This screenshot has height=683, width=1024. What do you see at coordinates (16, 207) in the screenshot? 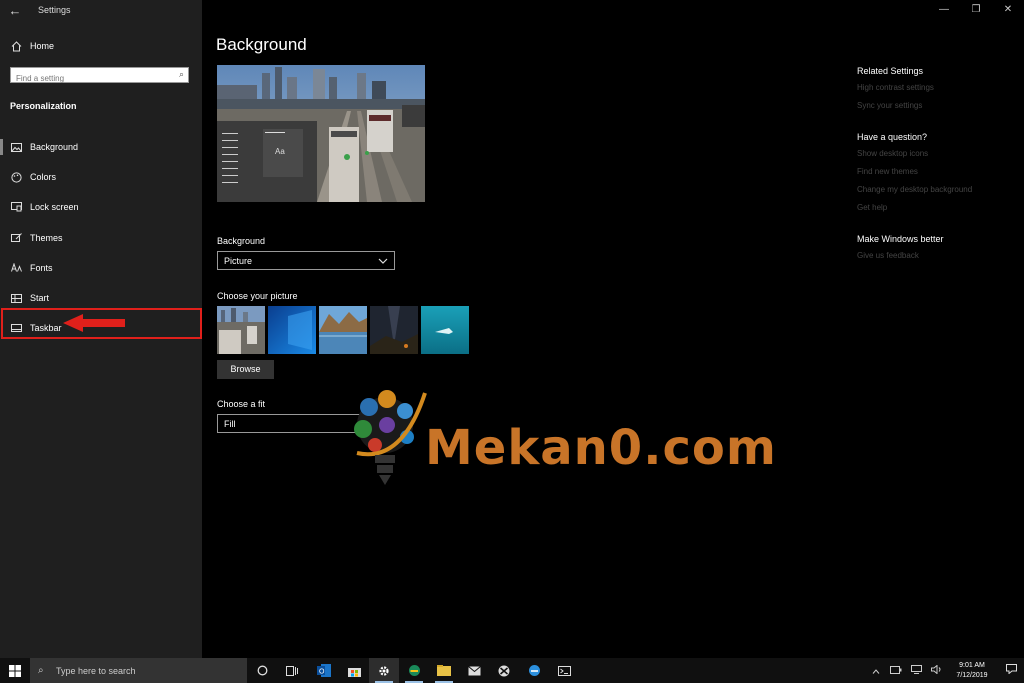
I see `lock-screen-icon` at bounding box center [16, 207].